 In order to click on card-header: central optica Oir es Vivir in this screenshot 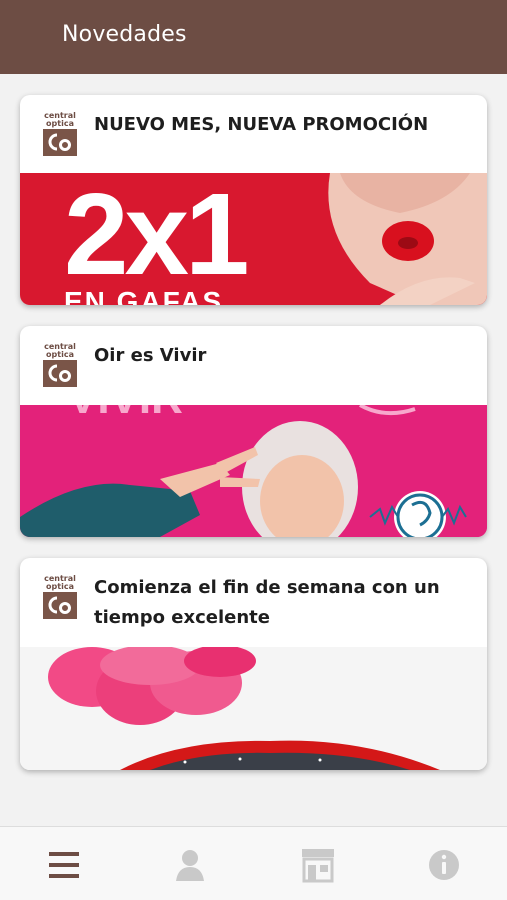, I will do `click(253, 365)`.